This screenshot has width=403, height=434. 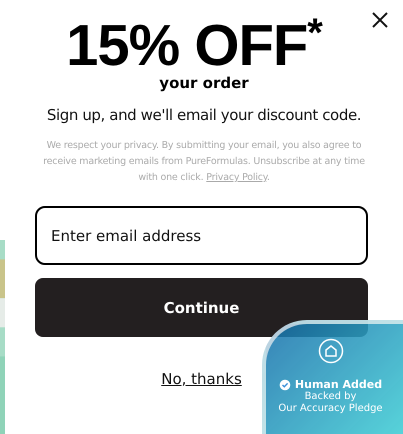 What do you see at coordinates (204, 162) in the screenshot?
I see `privacy-notice: We respect your privacy. By submitting your email, you also agree to receive marketing emails from PureFormulas. Unsubscribe at any time with one click. Privacy Policy.` at bounding box center [204, 162].